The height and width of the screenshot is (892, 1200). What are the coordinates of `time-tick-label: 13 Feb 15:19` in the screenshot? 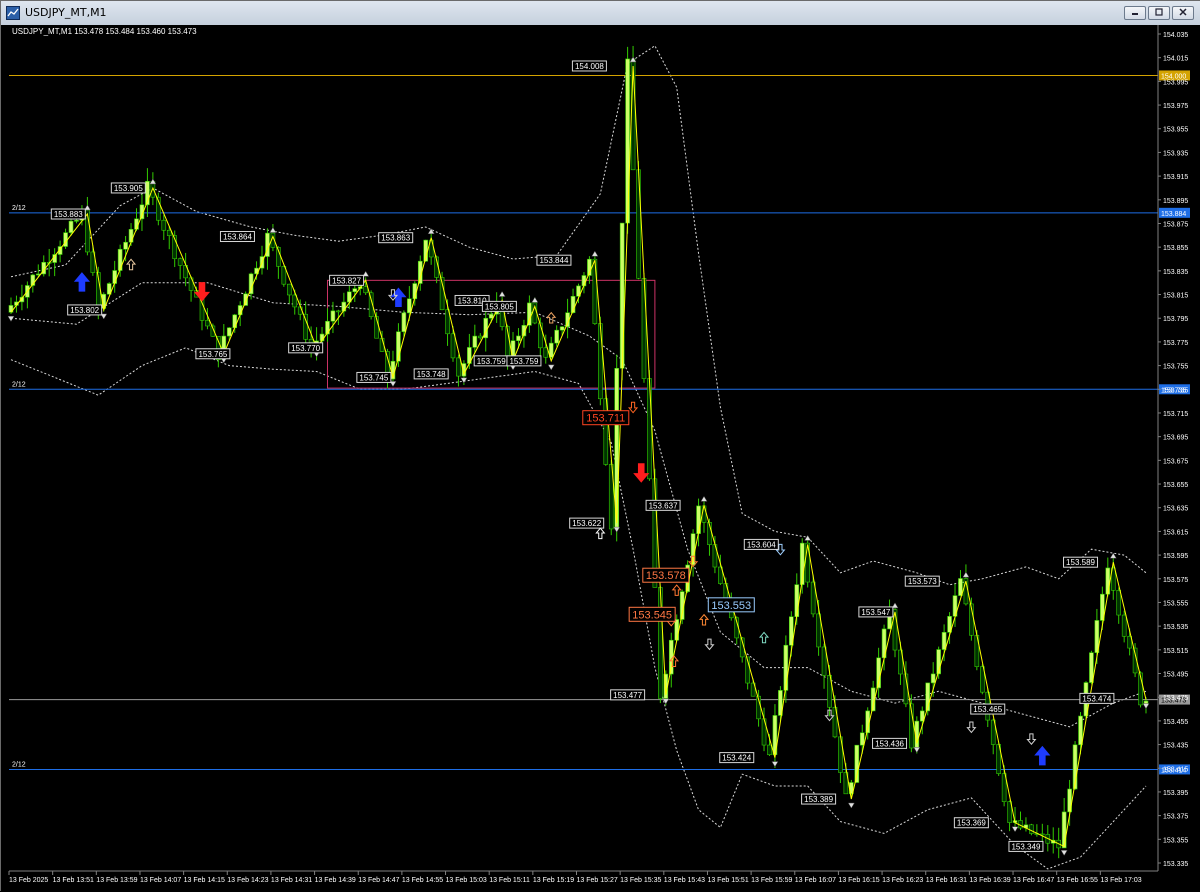 It's located at (553, 880).